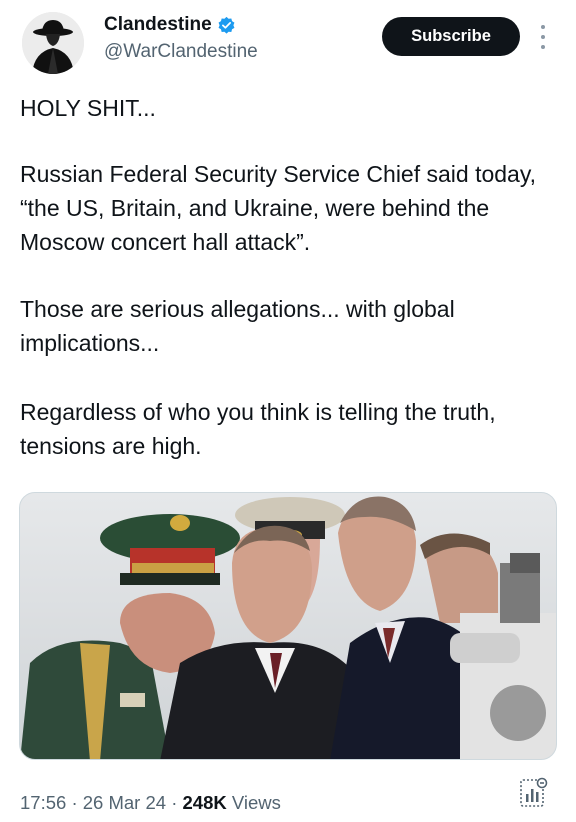  I want to click on tweet-header: Clandestine @WarClandestine Subscribe, so click(288, 43).